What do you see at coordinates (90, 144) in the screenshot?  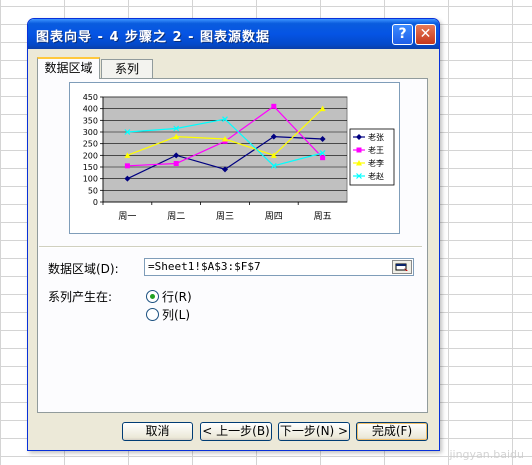 I see `y-tick-label: 250` at bounding box center [90, 144].